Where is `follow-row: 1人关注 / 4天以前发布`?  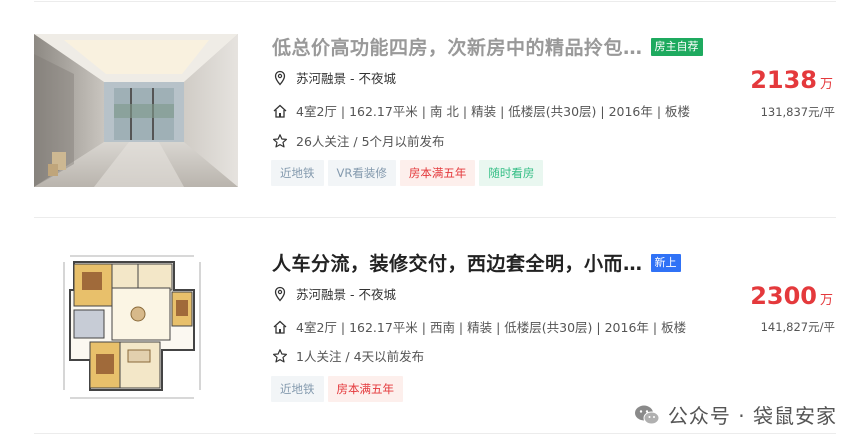 follow-row: 1人关注 / 4天以前发布 is located at coordinates (348, 355).